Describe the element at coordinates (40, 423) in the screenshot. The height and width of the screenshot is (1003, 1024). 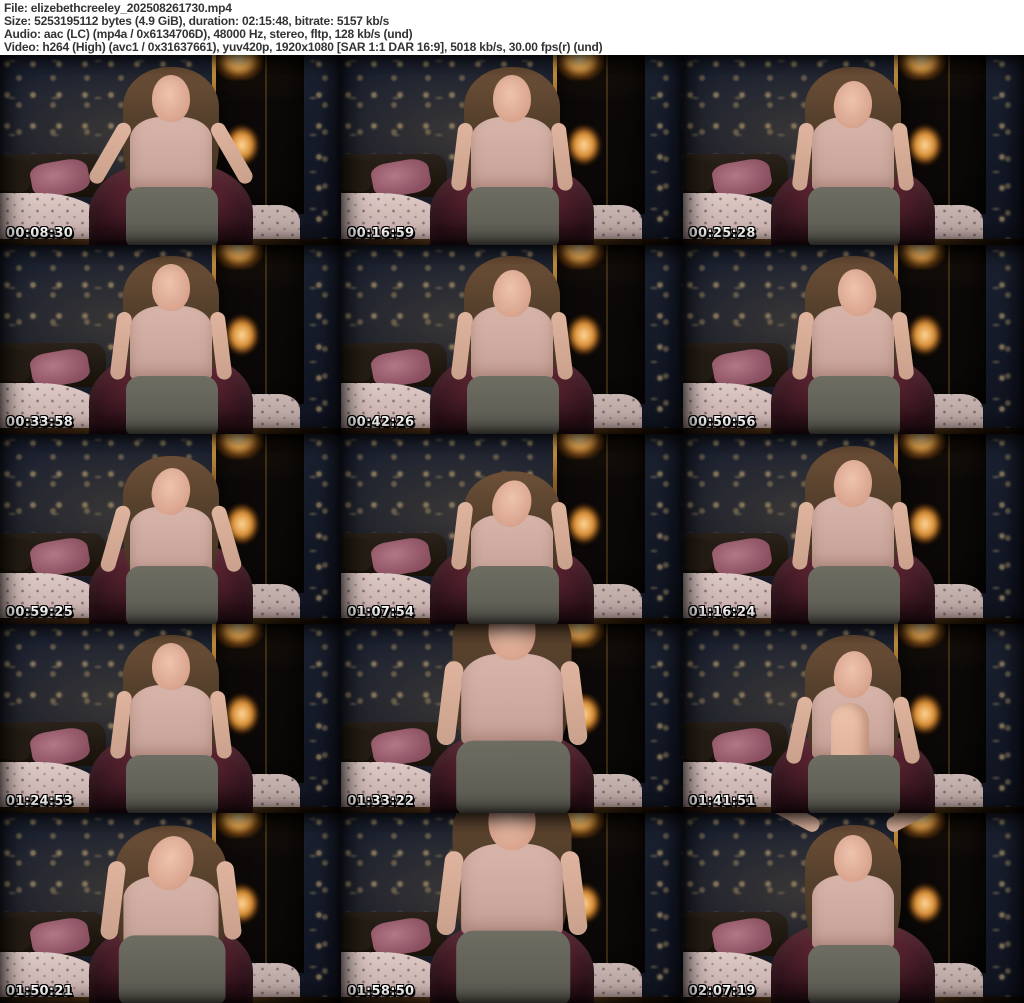
I see `timestamp-label: 00:33:58` at that location.